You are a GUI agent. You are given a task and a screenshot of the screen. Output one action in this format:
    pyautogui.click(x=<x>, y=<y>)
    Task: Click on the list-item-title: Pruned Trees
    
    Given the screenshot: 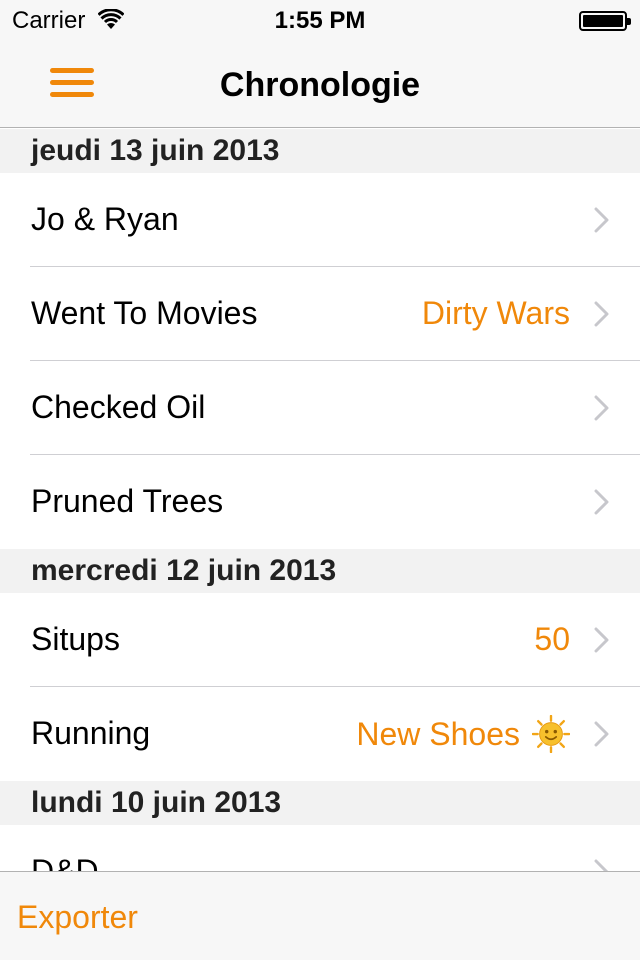 What is the action you would take?
    pyautogui.click(x=127, y=501)
    